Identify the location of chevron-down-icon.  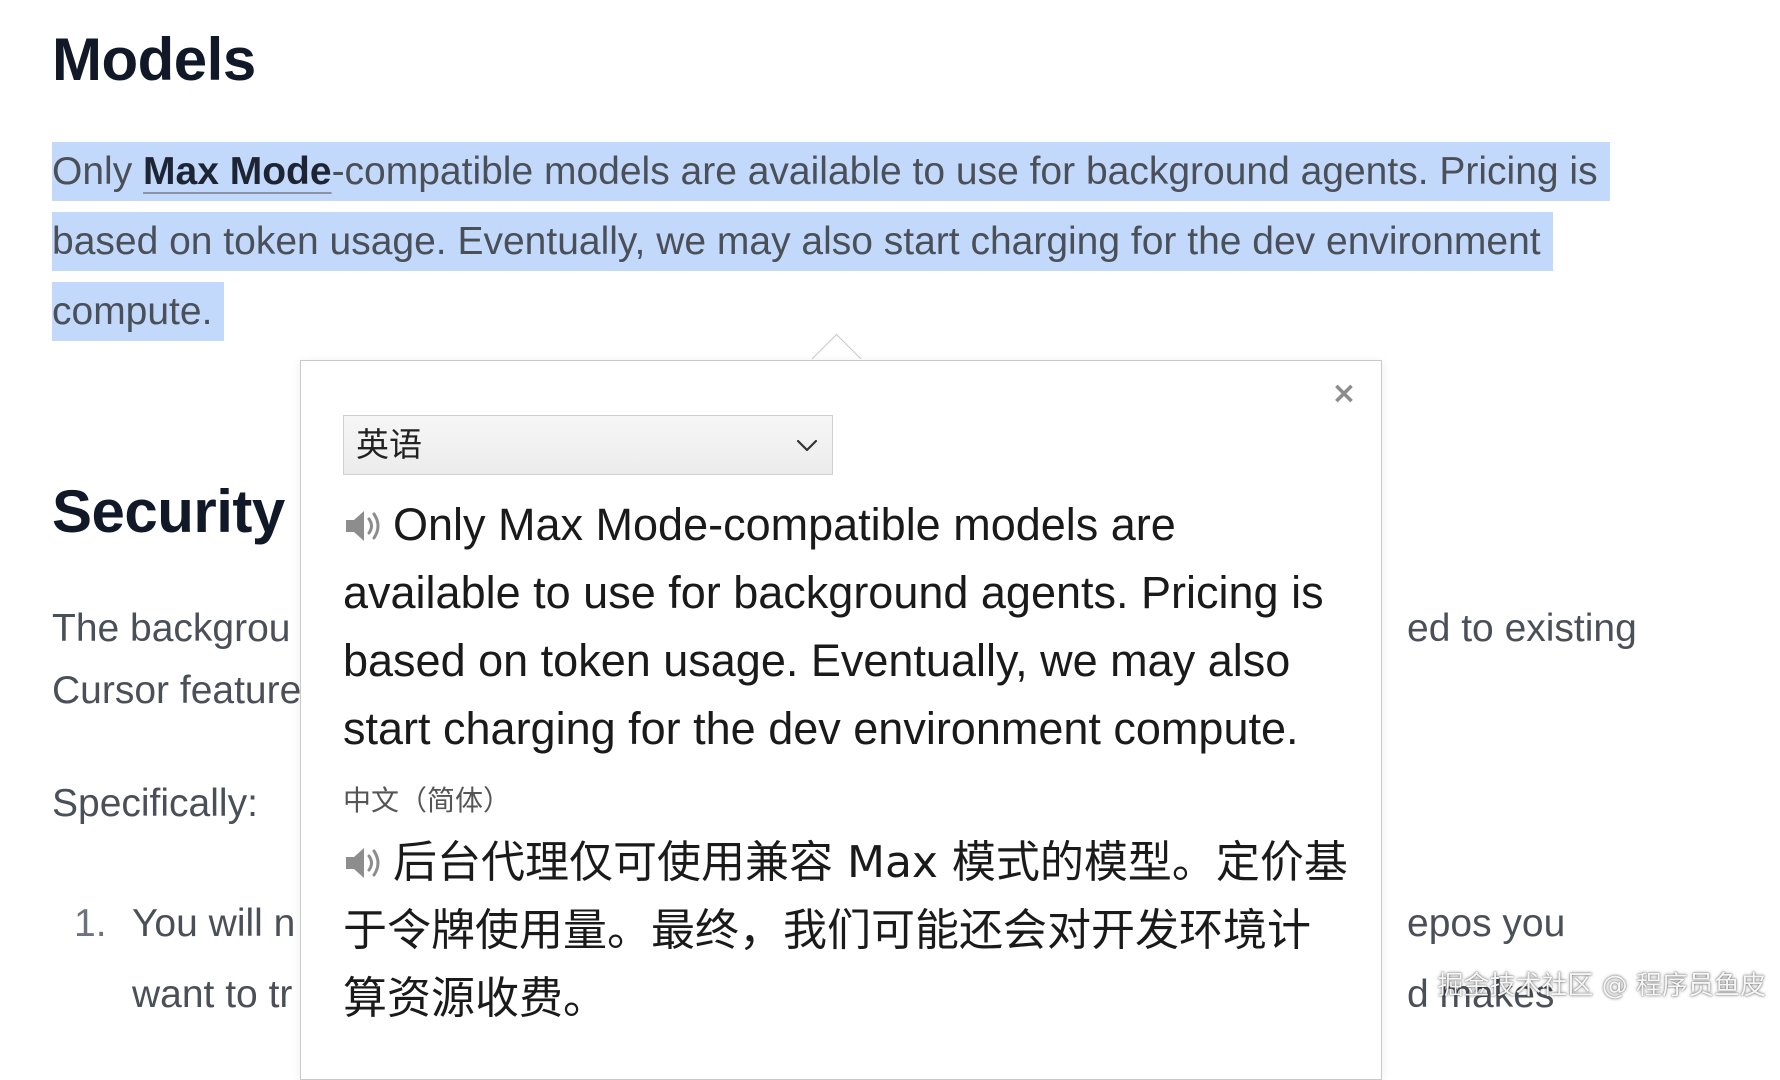
(807, 445).